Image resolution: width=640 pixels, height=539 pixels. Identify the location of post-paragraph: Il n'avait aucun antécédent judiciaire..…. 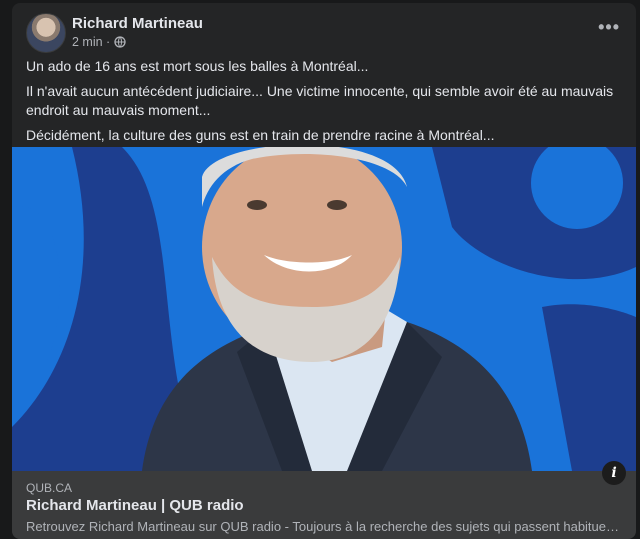
(320, 100).